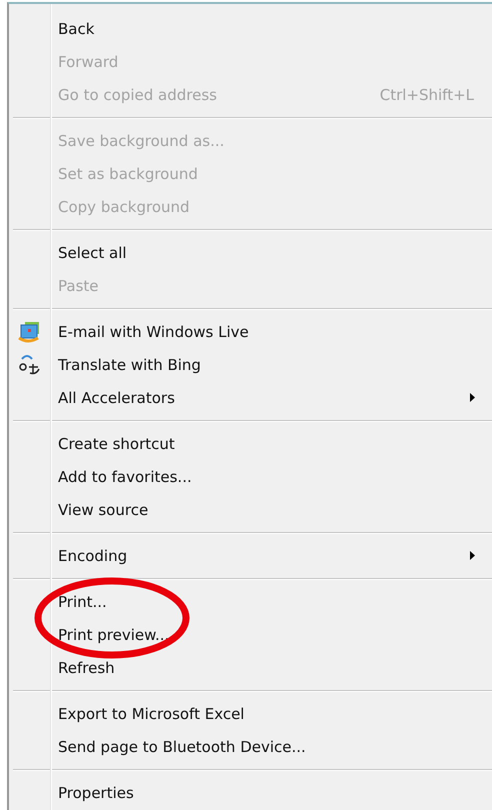  I want to click on menu-item: Export to Microsoft Excel, so click(250, 713).